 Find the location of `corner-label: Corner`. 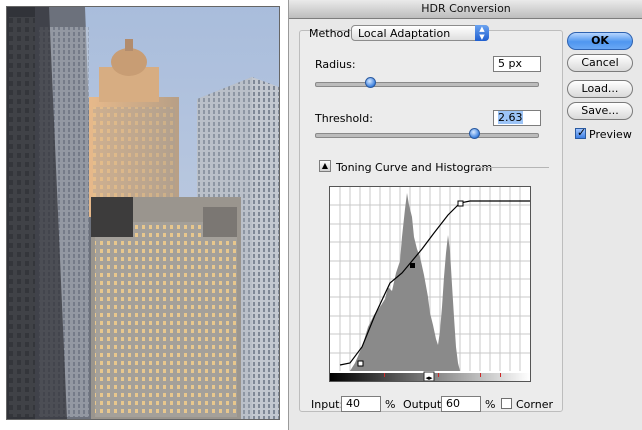

corner-label: Corner is located at coordinates (535, 404).